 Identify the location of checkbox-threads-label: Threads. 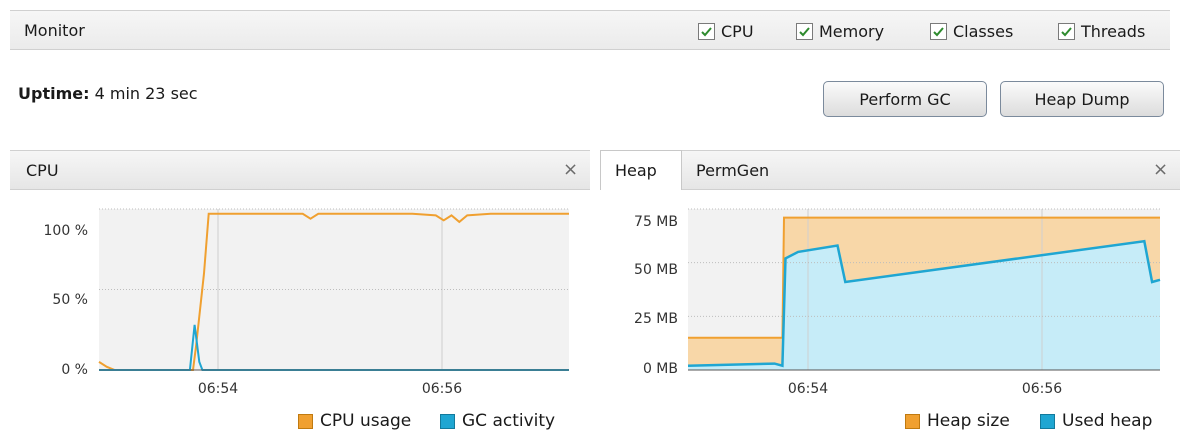
(1113, 31).